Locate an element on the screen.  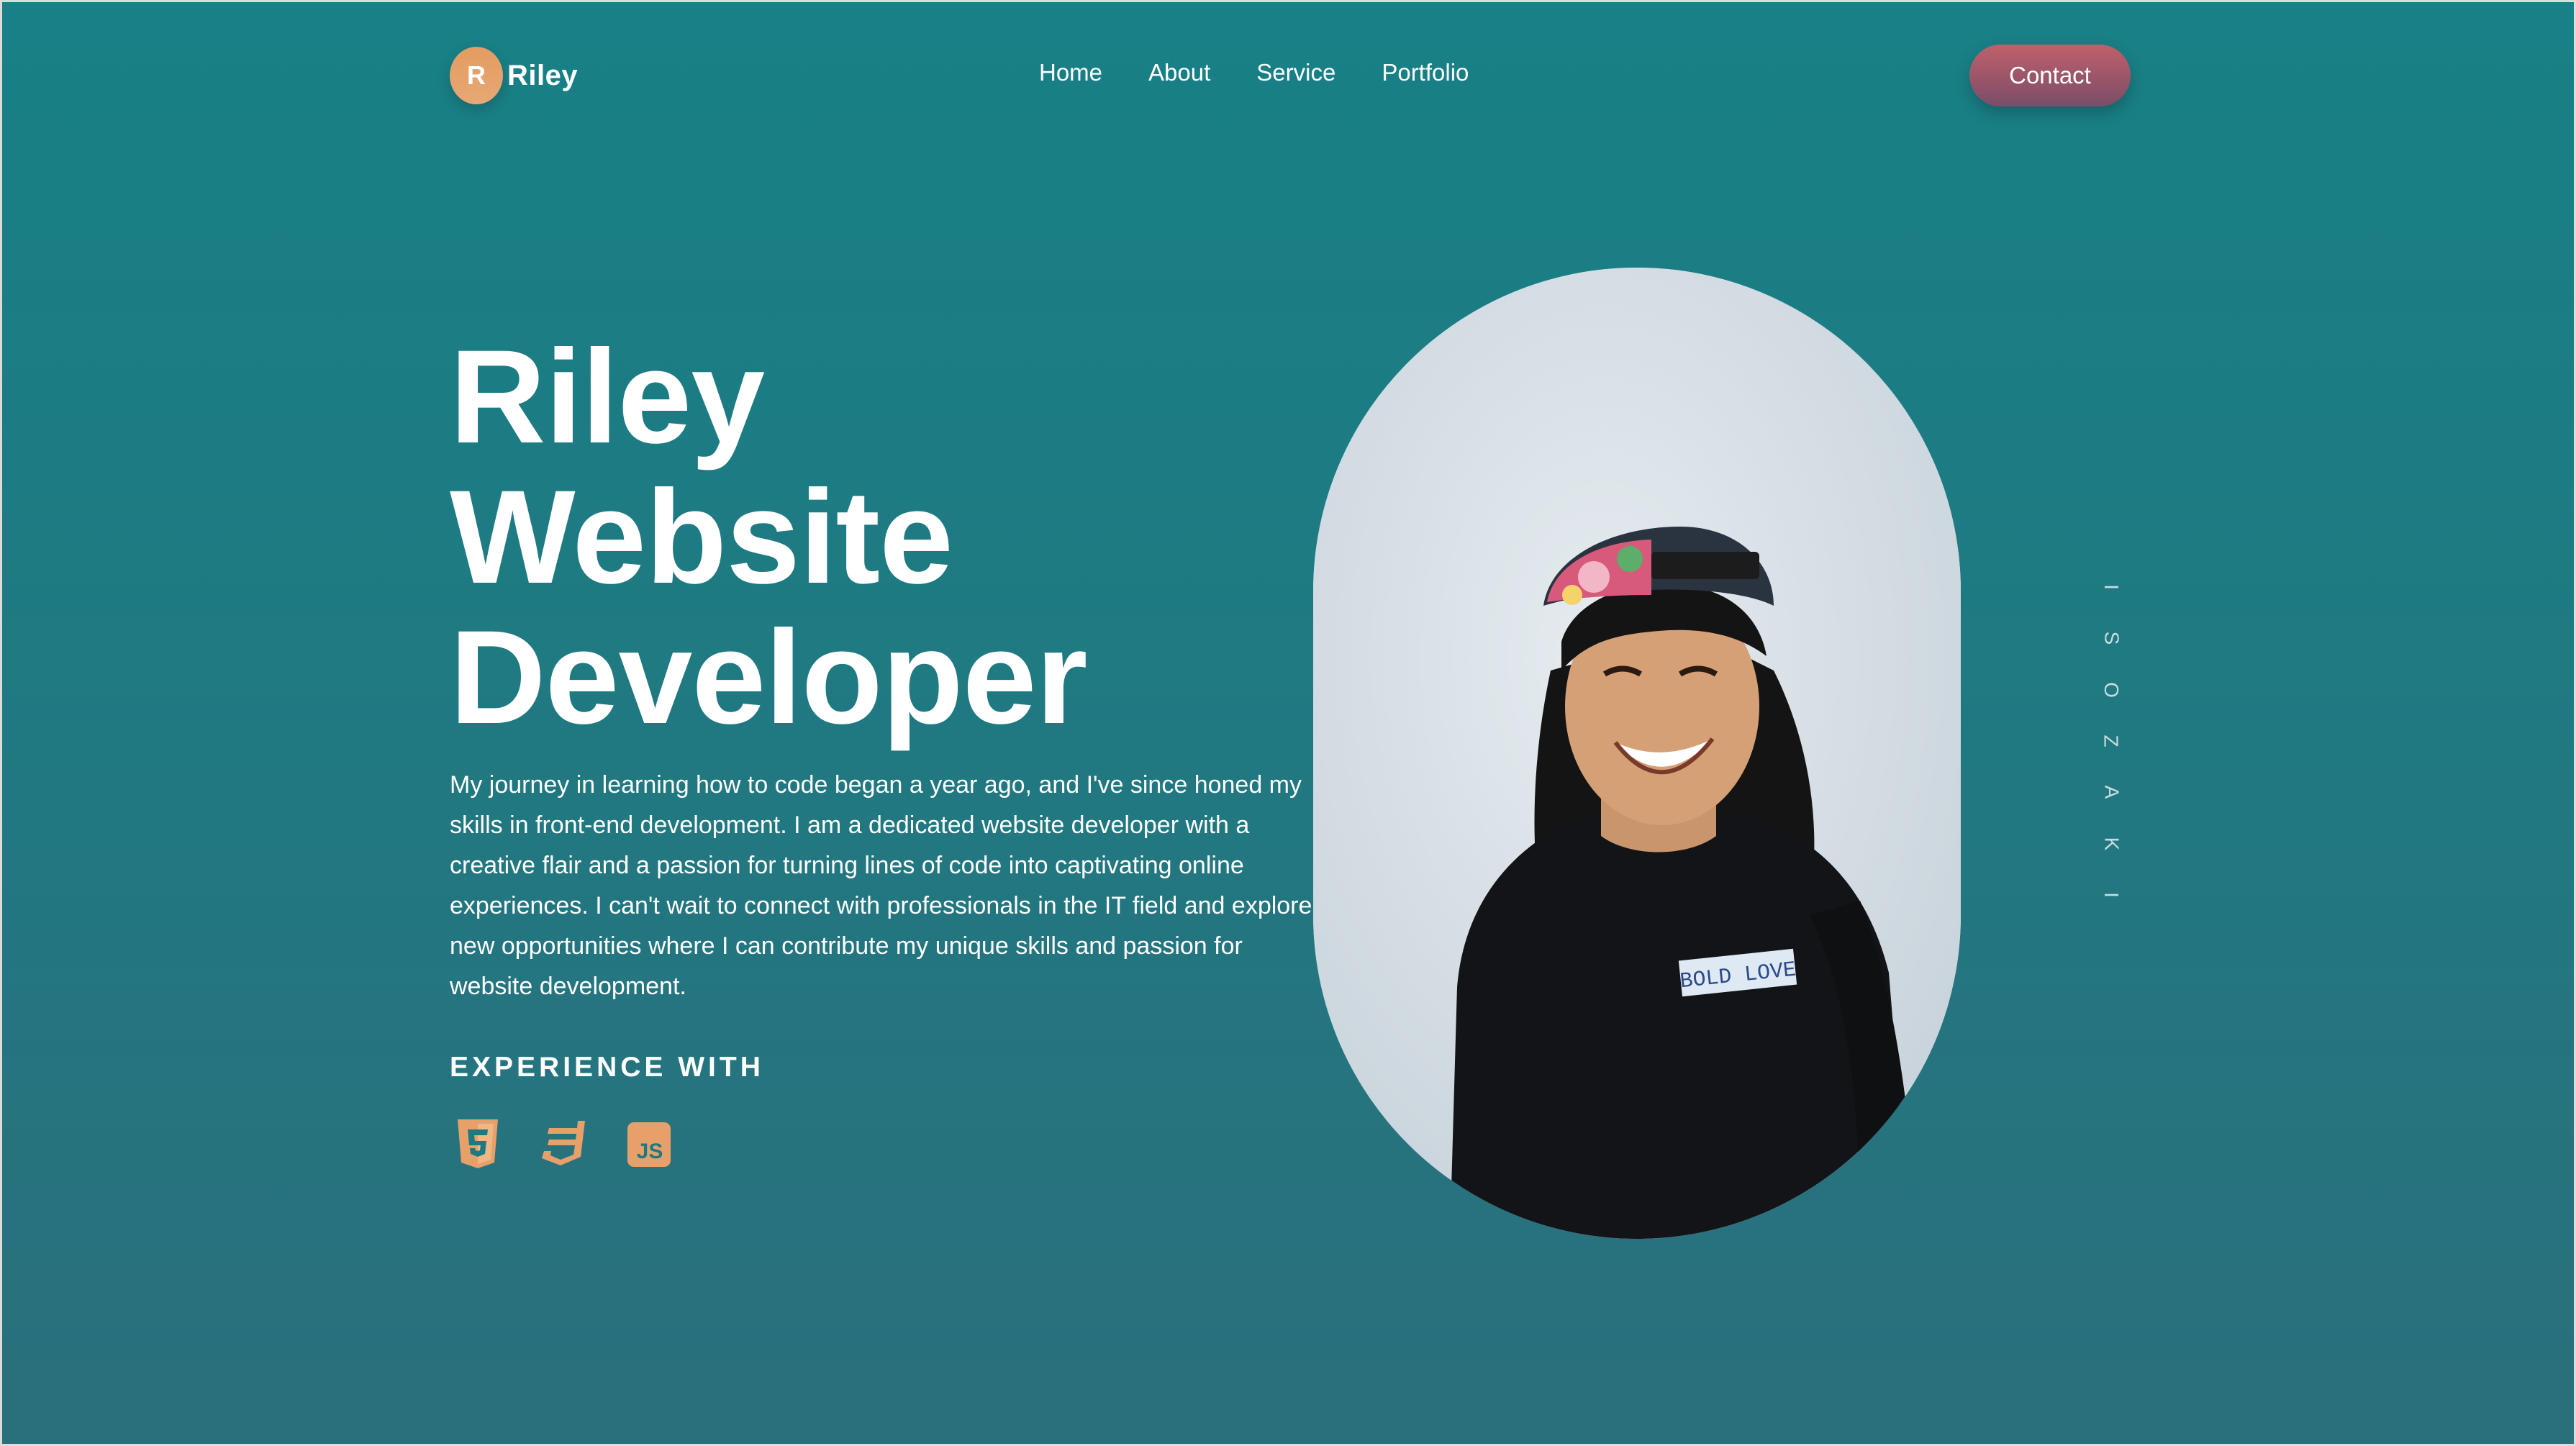
nav-portfolio-link: Portfolio is located at coordinates (1425, 72).